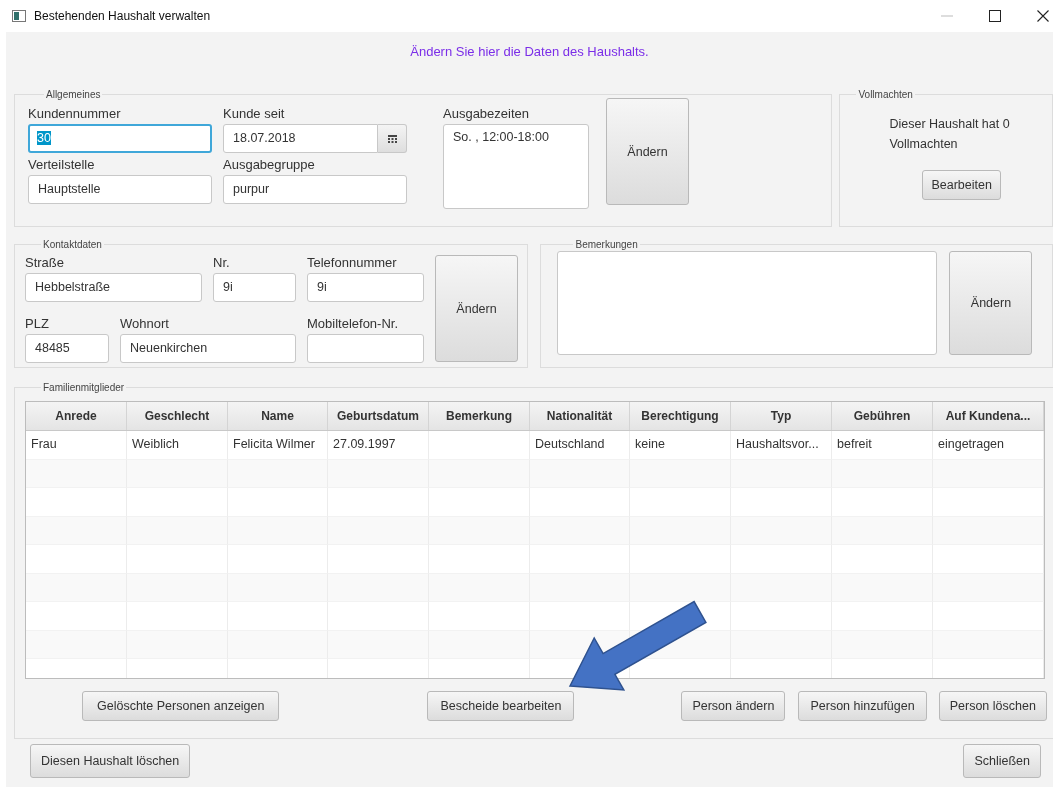 This screenshot has width=1053, height=787. Describe the element at coordinates (747, 303) in the screenshot. I see `remarks-field` at that location.